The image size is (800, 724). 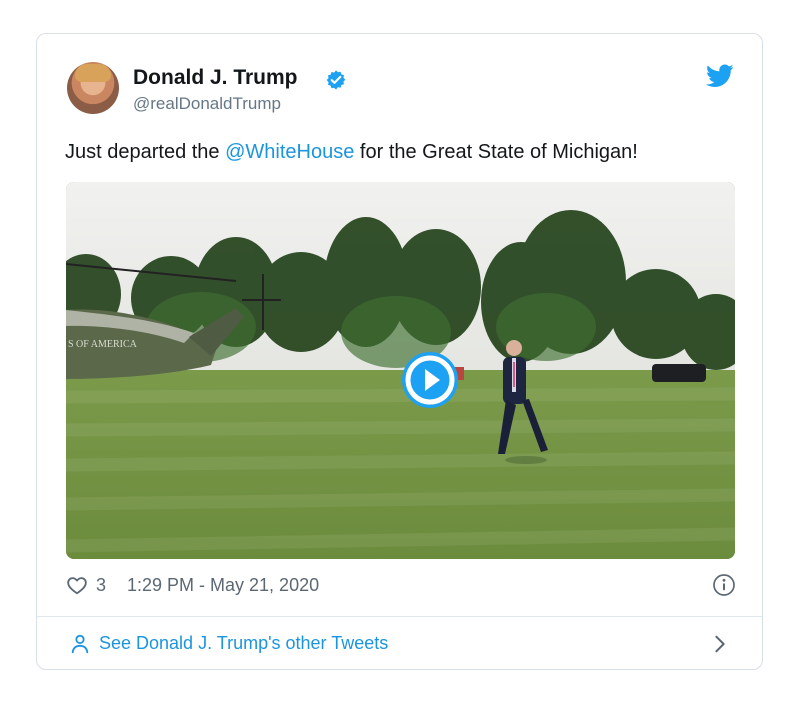 I want to click on tweet-text-part-2: for the Great State of Michigan!, so click(x=496, y=152).